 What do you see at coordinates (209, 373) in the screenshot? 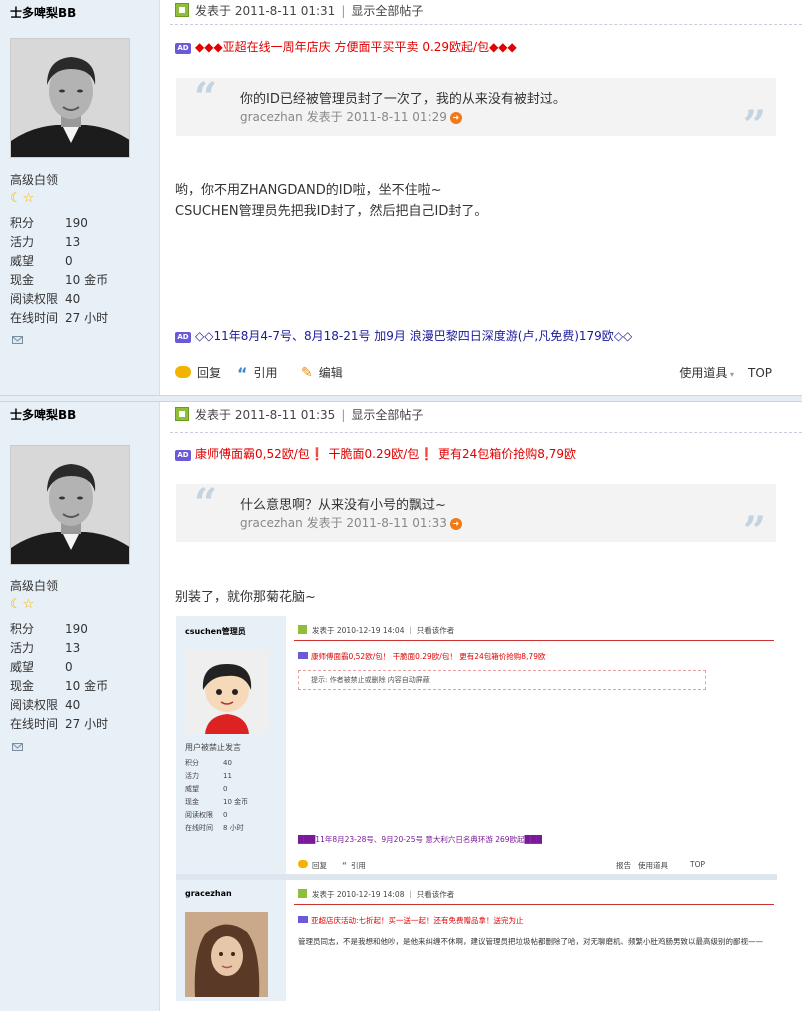
I see `reply-label: 回复` at bounding box center [209, 373].